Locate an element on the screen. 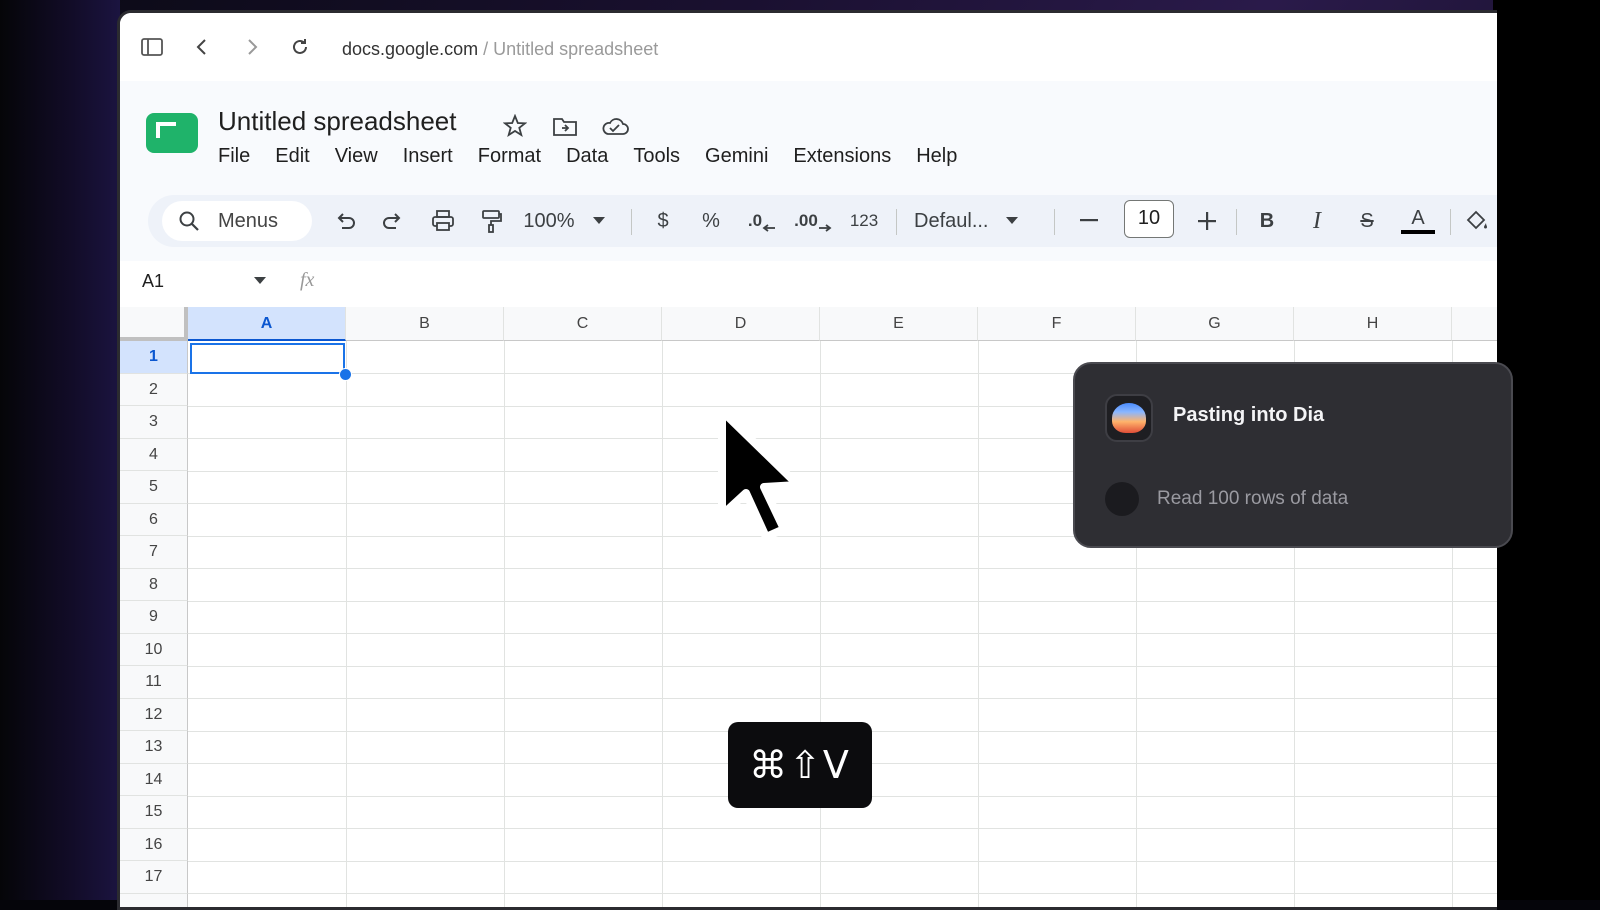  row-header-5: 5 is located at coordinates (154, 487).